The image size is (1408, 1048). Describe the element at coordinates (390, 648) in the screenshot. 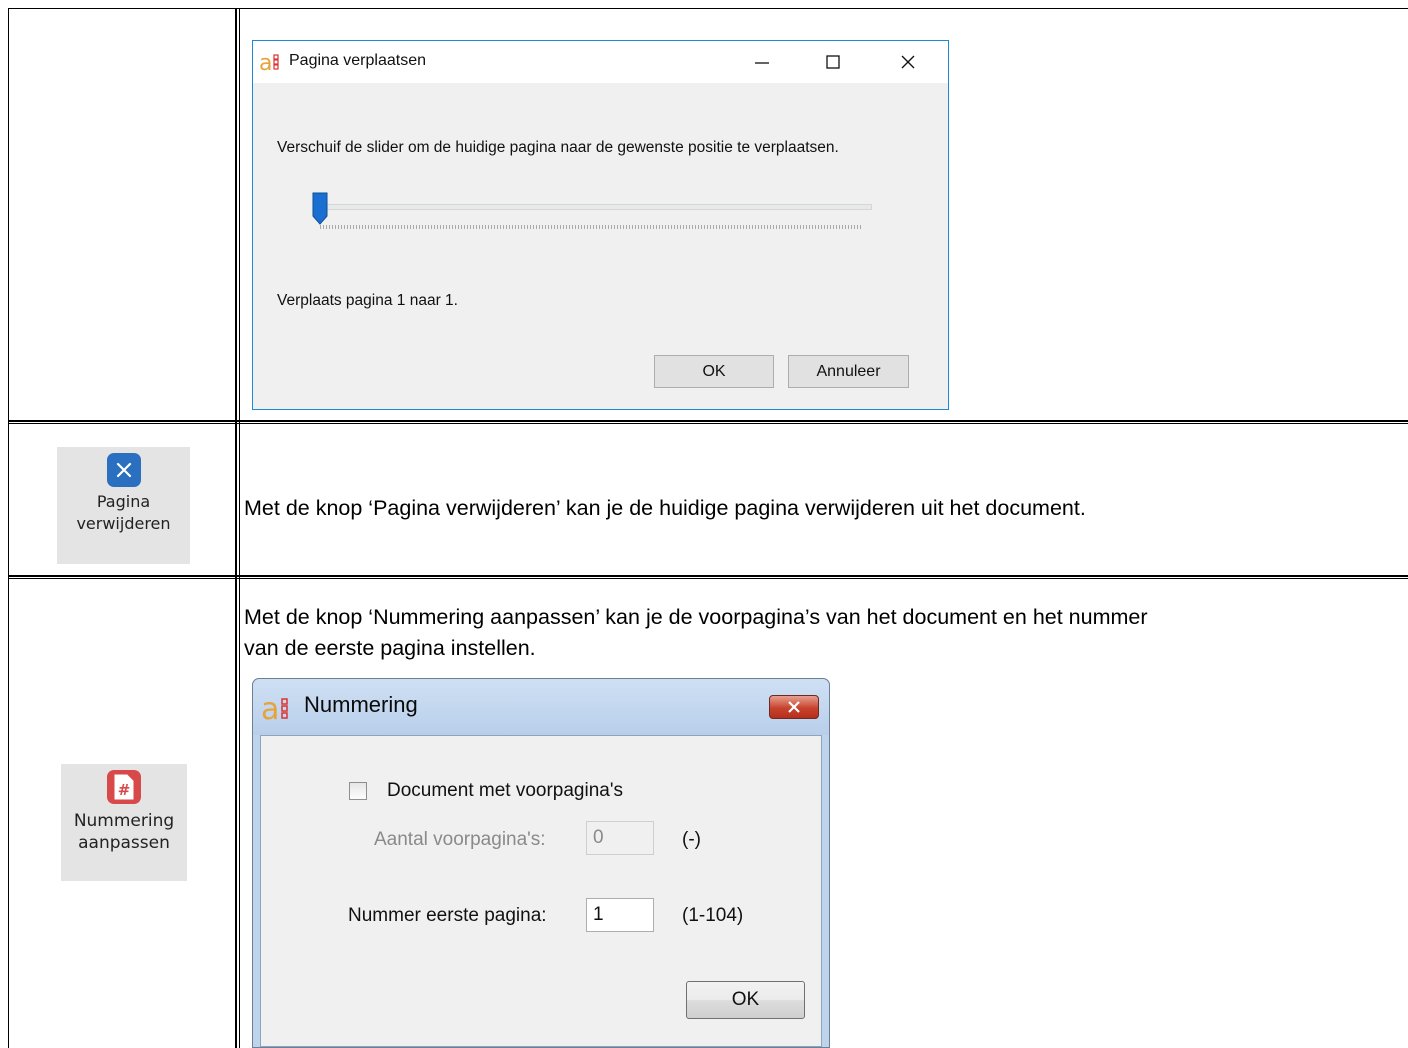

I see `numbering-description-line2: van de eerste pagina instellen.` at that location.